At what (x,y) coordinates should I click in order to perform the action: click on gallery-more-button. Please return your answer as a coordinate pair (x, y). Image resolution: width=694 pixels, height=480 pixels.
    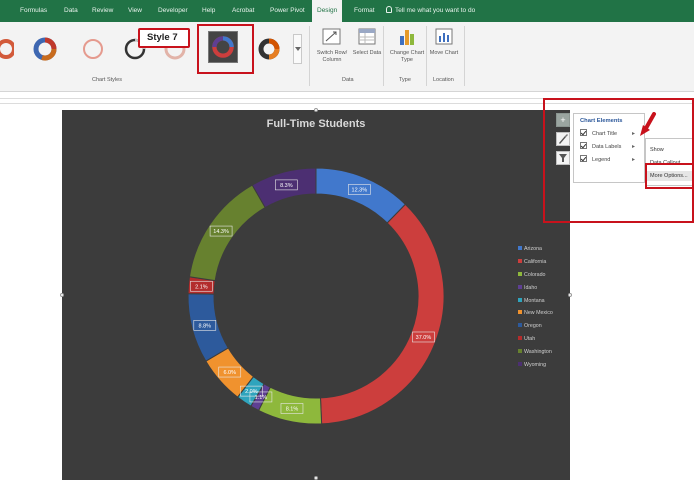
    Looking at the image, I should click on (297, 49).